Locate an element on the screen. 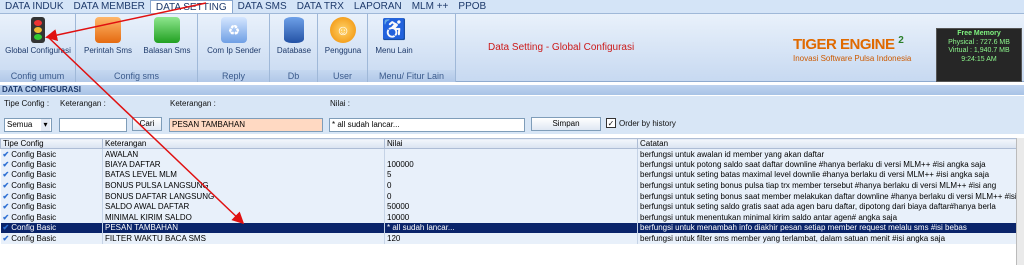 Image resolution: width=1024 pixels, height=265 pixels. balasan-sms-button: Balasan Sms is located at coordinates (167, 36).